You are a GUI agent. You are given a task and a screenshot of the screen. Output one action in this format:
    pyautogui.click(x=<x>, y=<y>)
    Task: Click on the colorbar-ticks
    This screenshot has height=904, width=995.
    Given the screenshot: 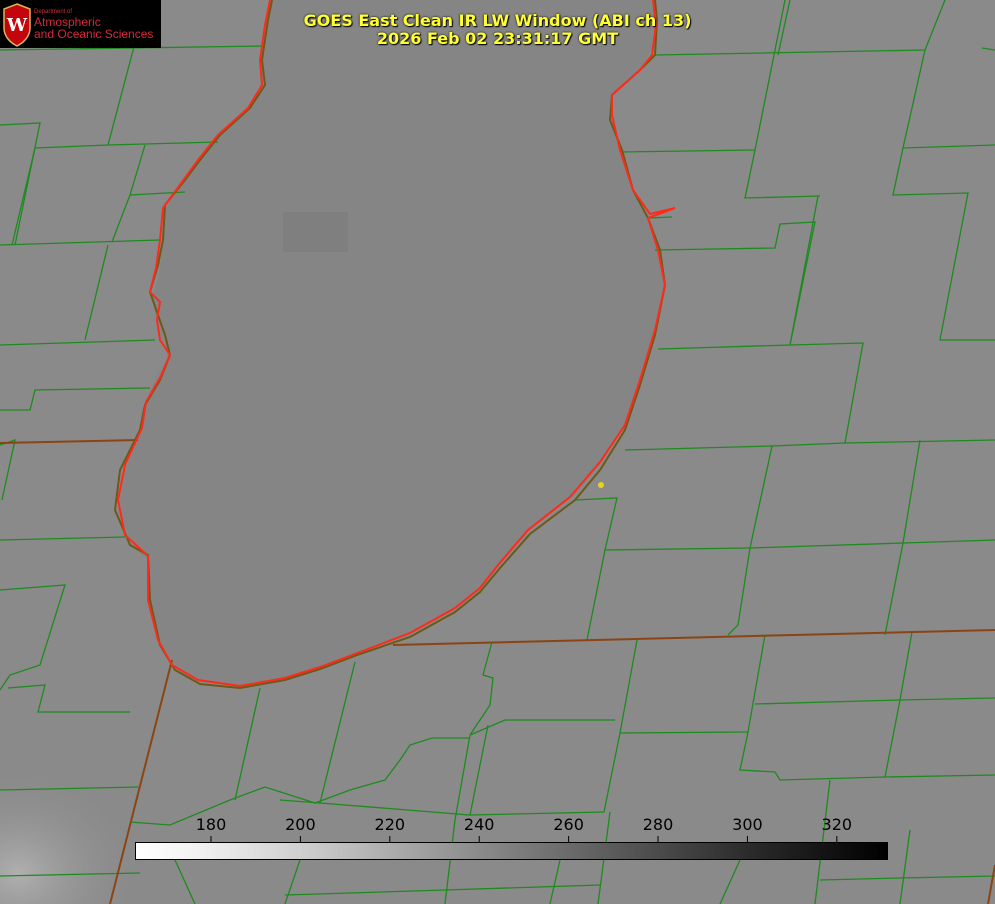 What is the action you would take?
    pyautogui.click(x=524, y=839)
    